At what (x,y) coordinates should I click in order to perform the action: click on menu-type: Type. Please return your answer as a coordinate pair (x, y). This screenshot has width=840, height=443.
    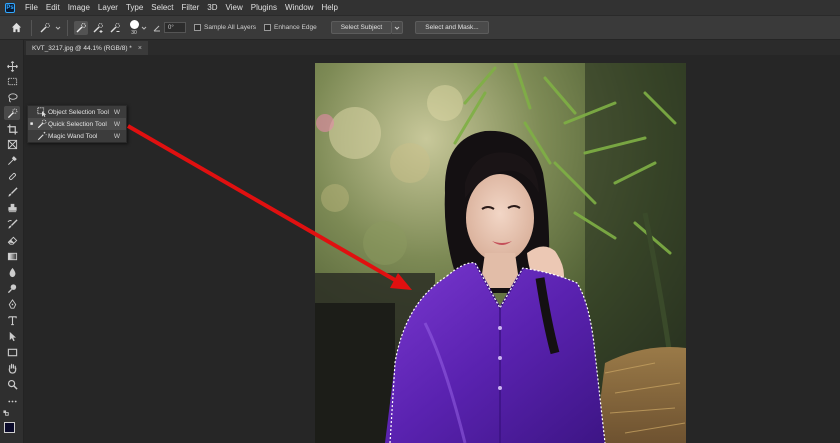
    Looking at the image, I should click on (134, 7).